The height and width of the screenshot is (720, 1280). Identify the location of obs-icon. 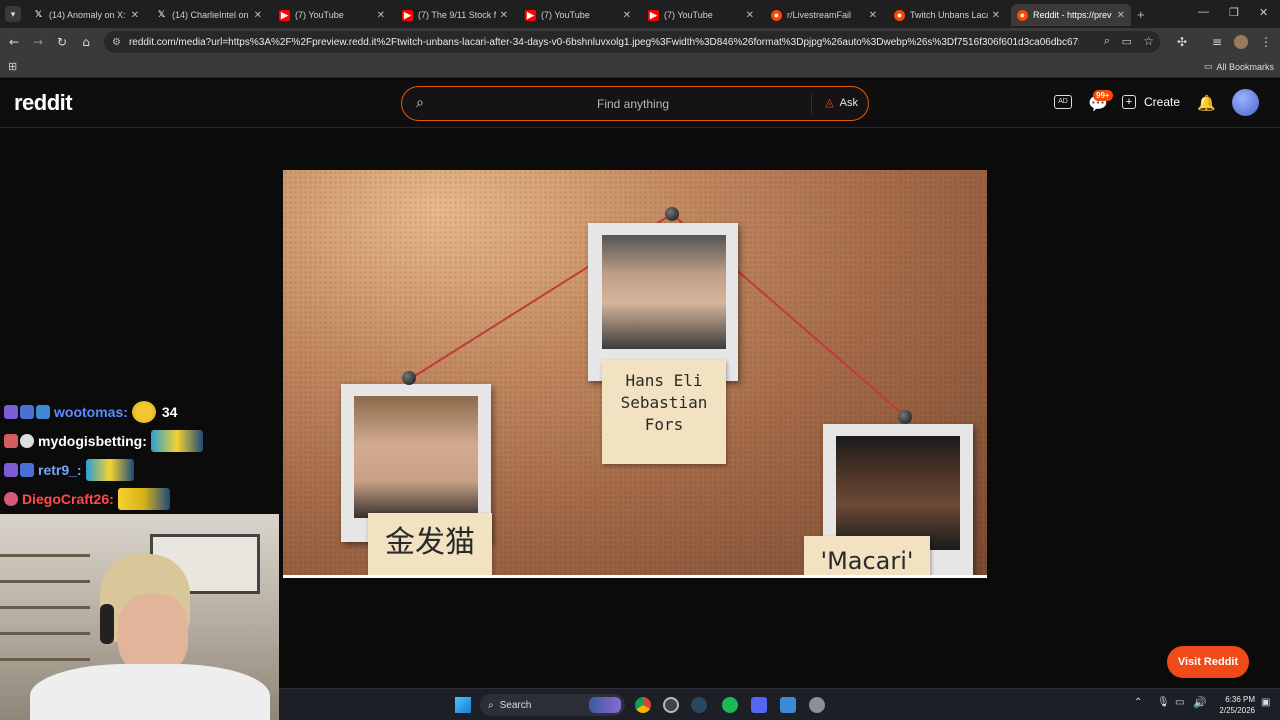
(671, 705).